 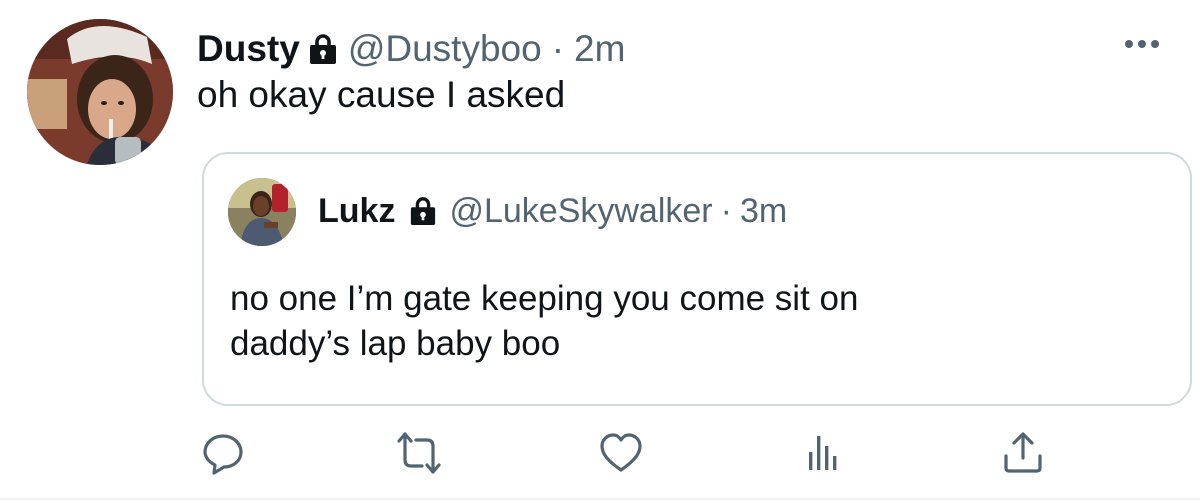 I want to click on more-horizontal-icon, so click(x=1142, y=44).